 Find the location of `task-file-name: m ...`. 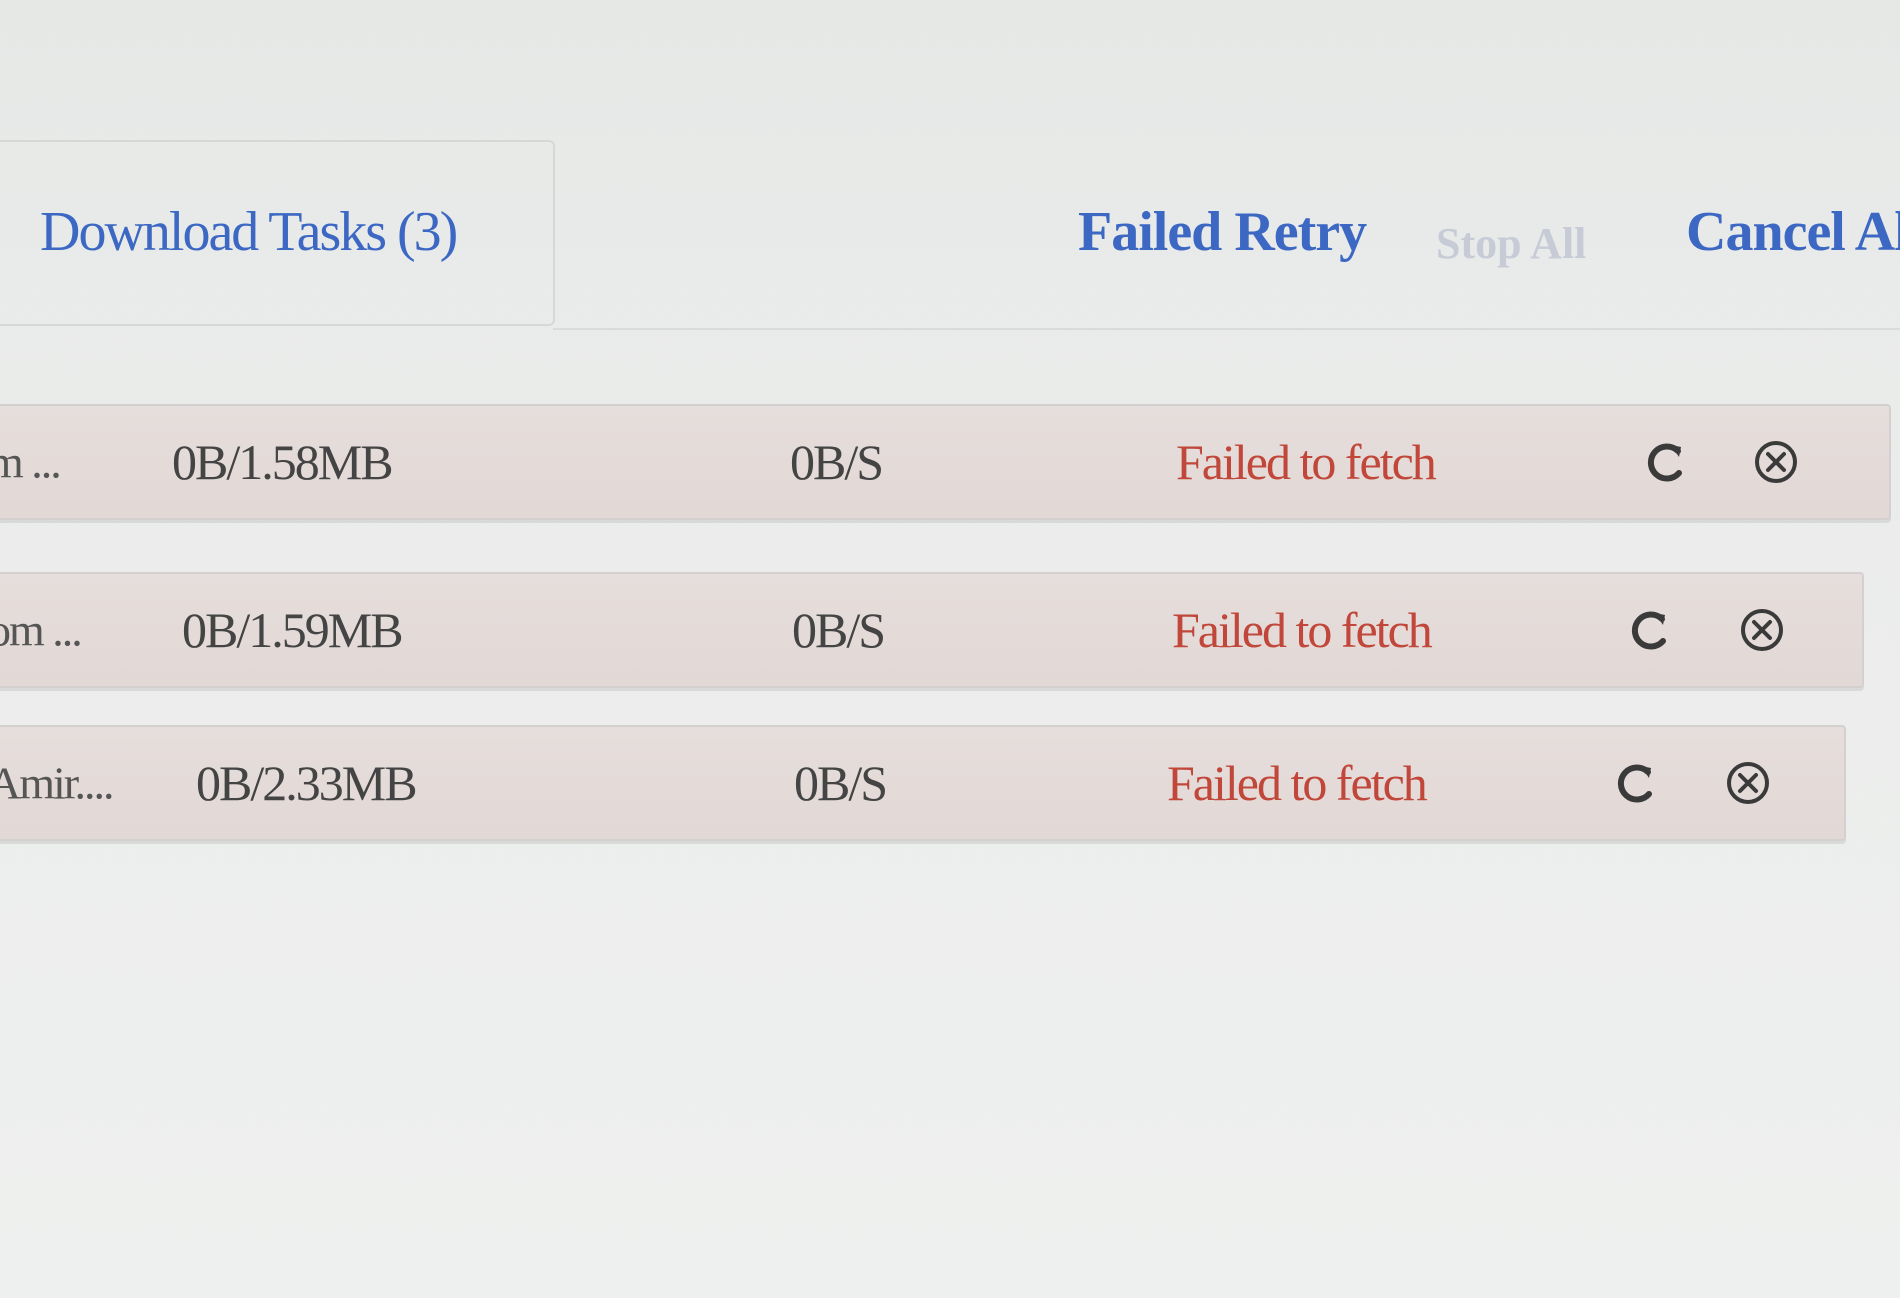

task-file-name: m ... is located at coordinates (31, 462).